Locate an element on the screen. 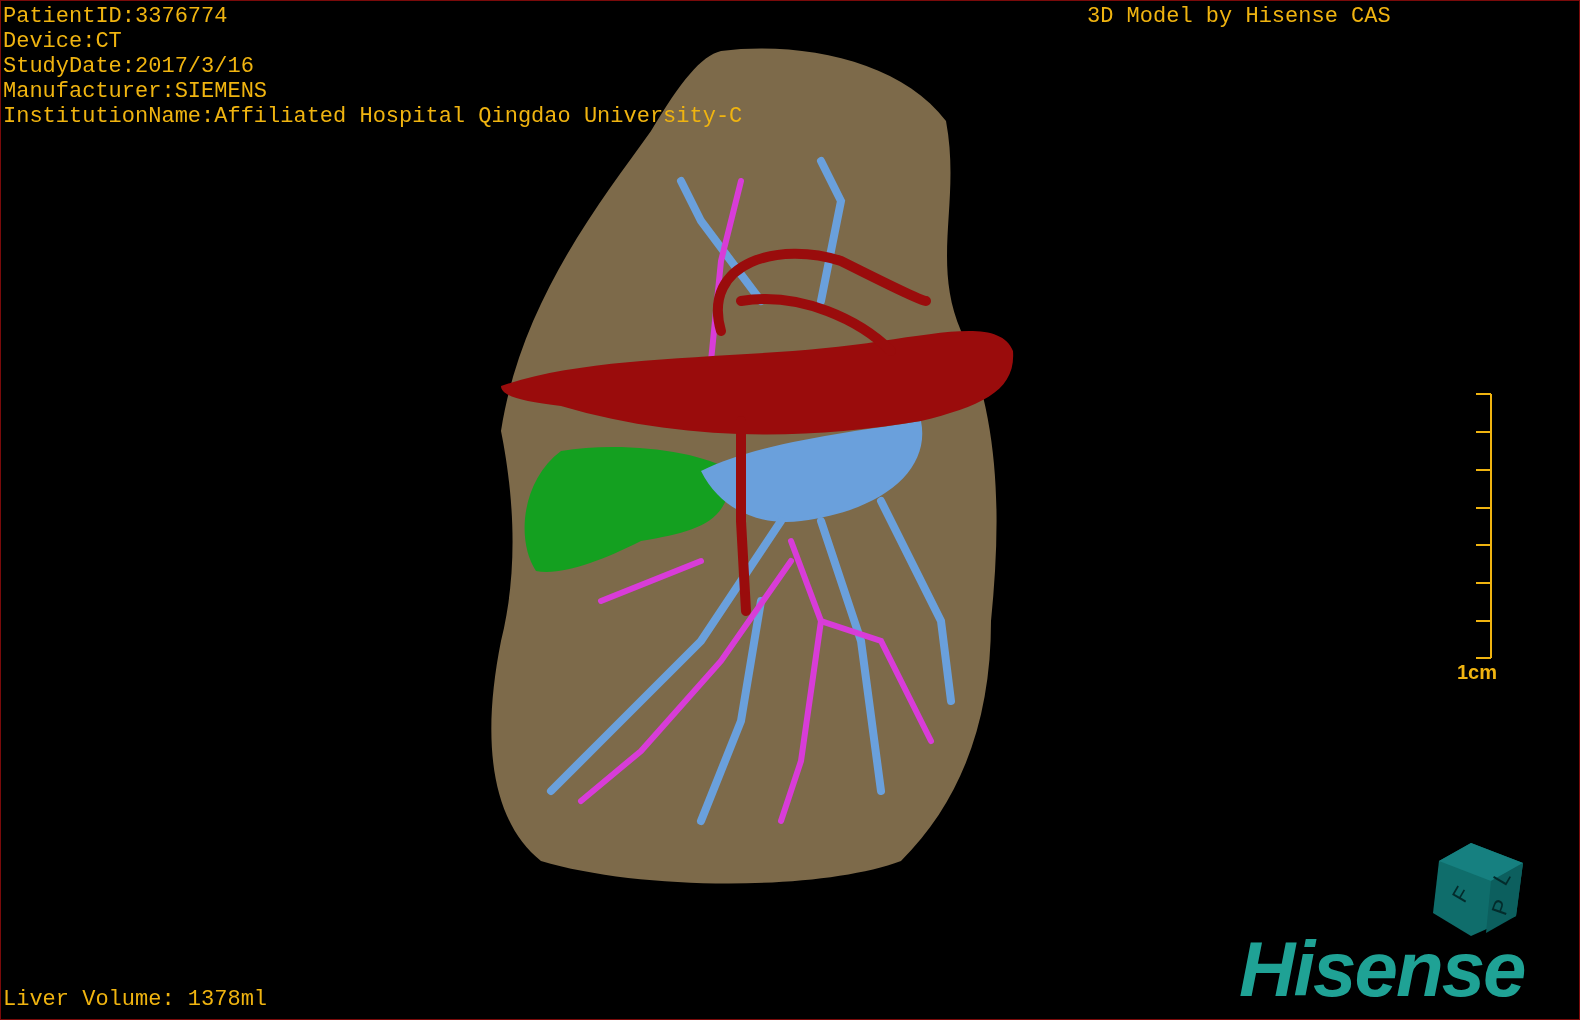  info-line: Manufacturer:SIEMENS is located at coordinates (136, 91).